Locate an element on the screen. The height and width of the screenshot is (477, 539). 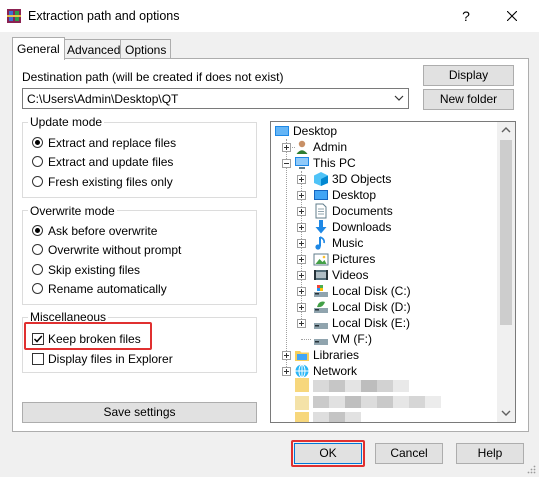
video-icon is located at coordinates (321, 275).